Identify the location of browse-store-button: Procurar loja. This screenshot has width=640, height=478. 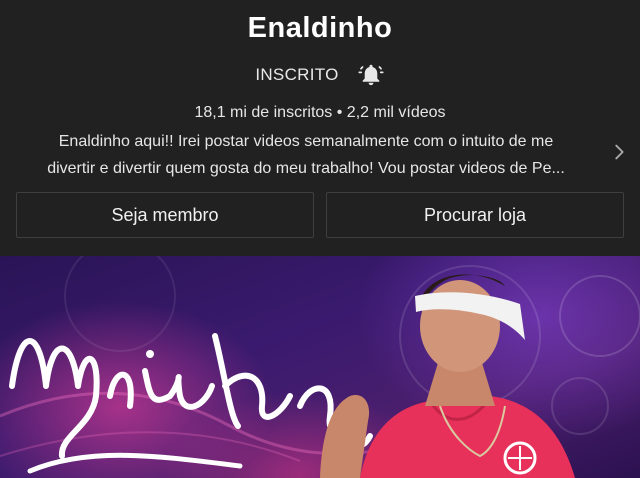
(475, 215).